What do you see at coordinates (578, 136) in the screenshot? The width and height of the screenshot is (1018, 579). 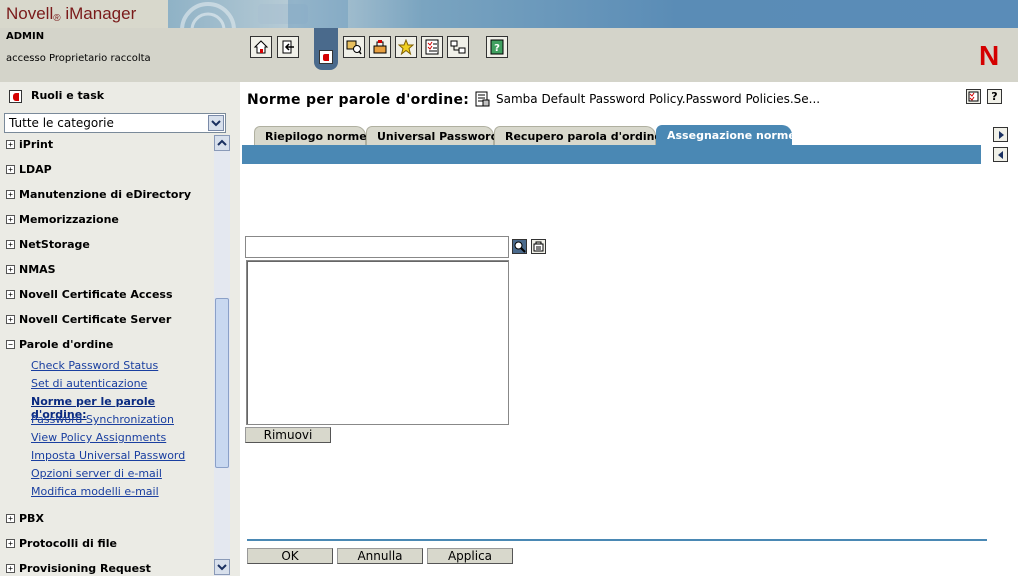 I see `tab-password-recovery: Recupero parola d'ordine` at bounding box center [578, 136].